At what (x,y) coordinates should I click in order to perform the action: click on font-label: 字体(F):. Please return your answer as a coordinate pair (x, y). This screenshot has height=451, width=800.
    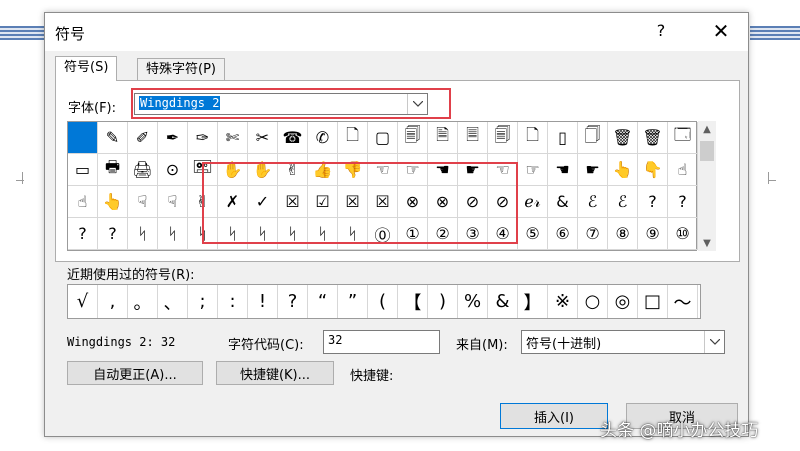
    Looking at the image, I should click on (92, 108).